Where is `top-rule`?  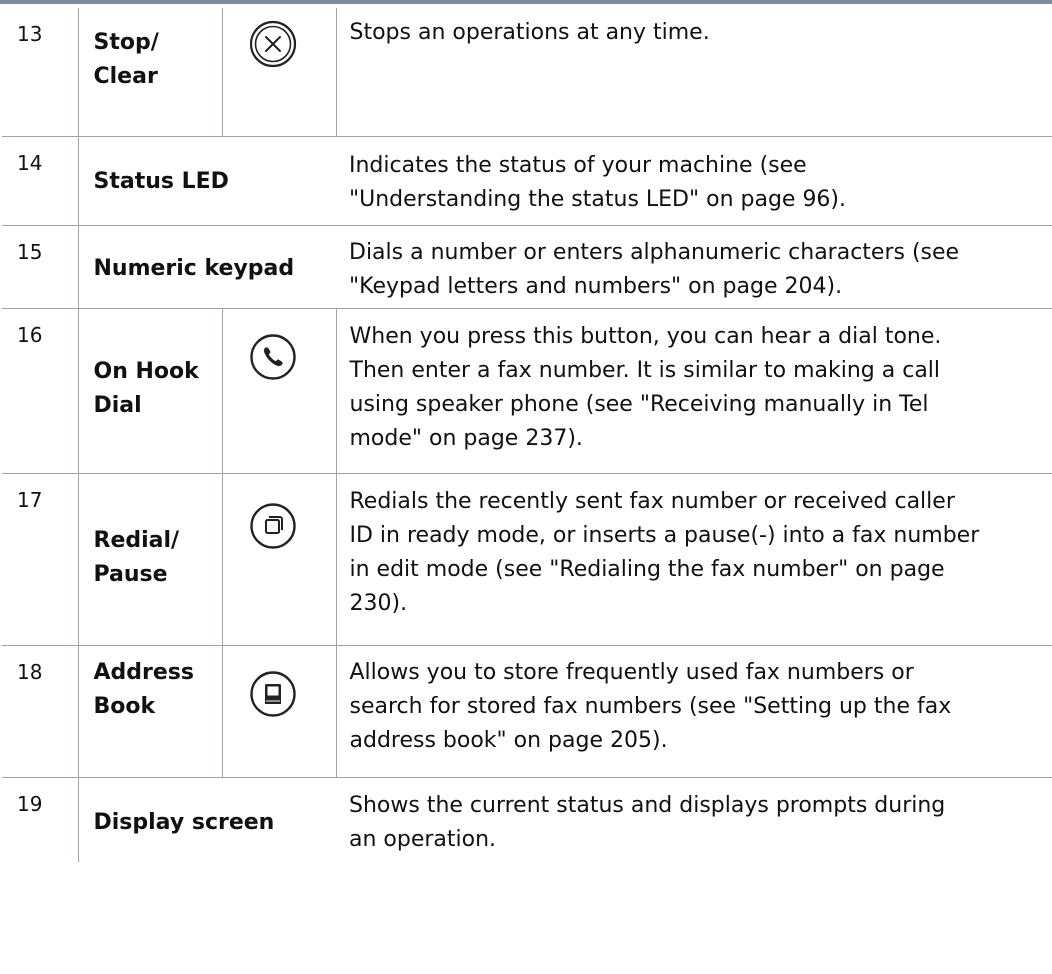 top-rule is located at coordinates (526, 2).